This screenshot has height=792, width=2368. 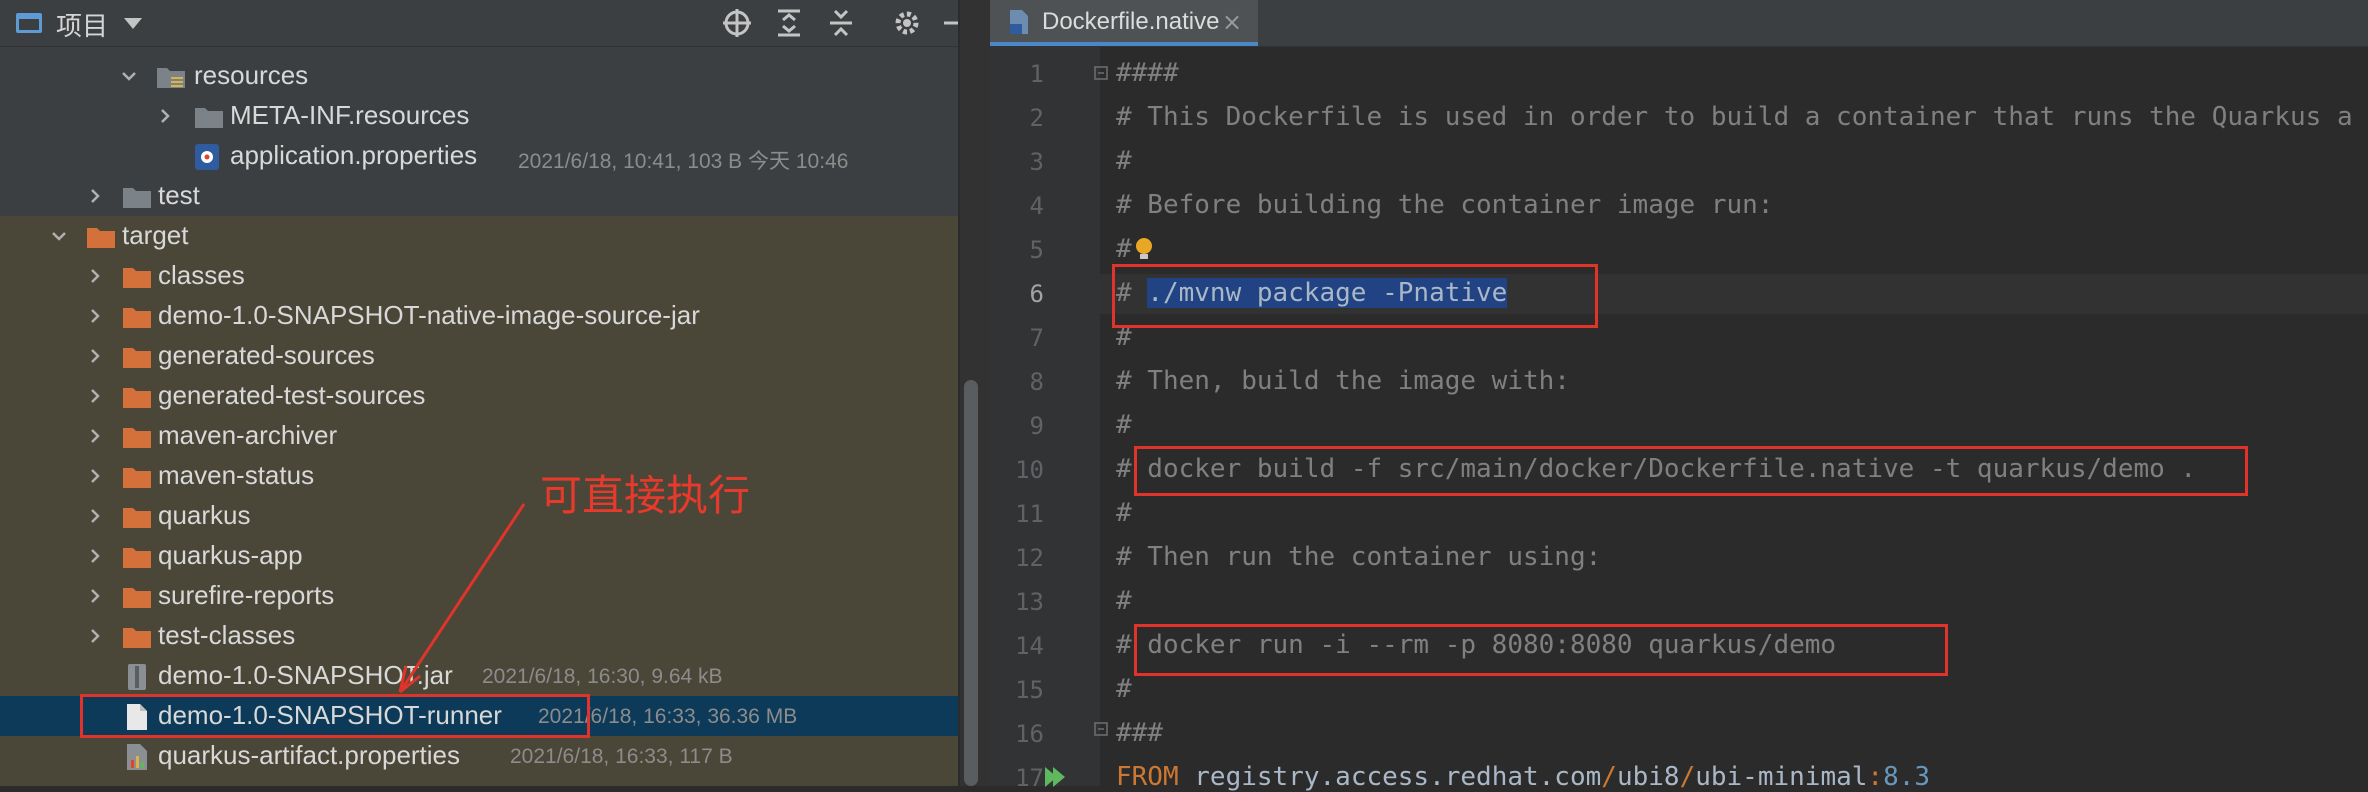 What do you see at coordinates (1029, 778) in the screenshot?
I see `line-number: 17` at bounding box center [1029, 778].